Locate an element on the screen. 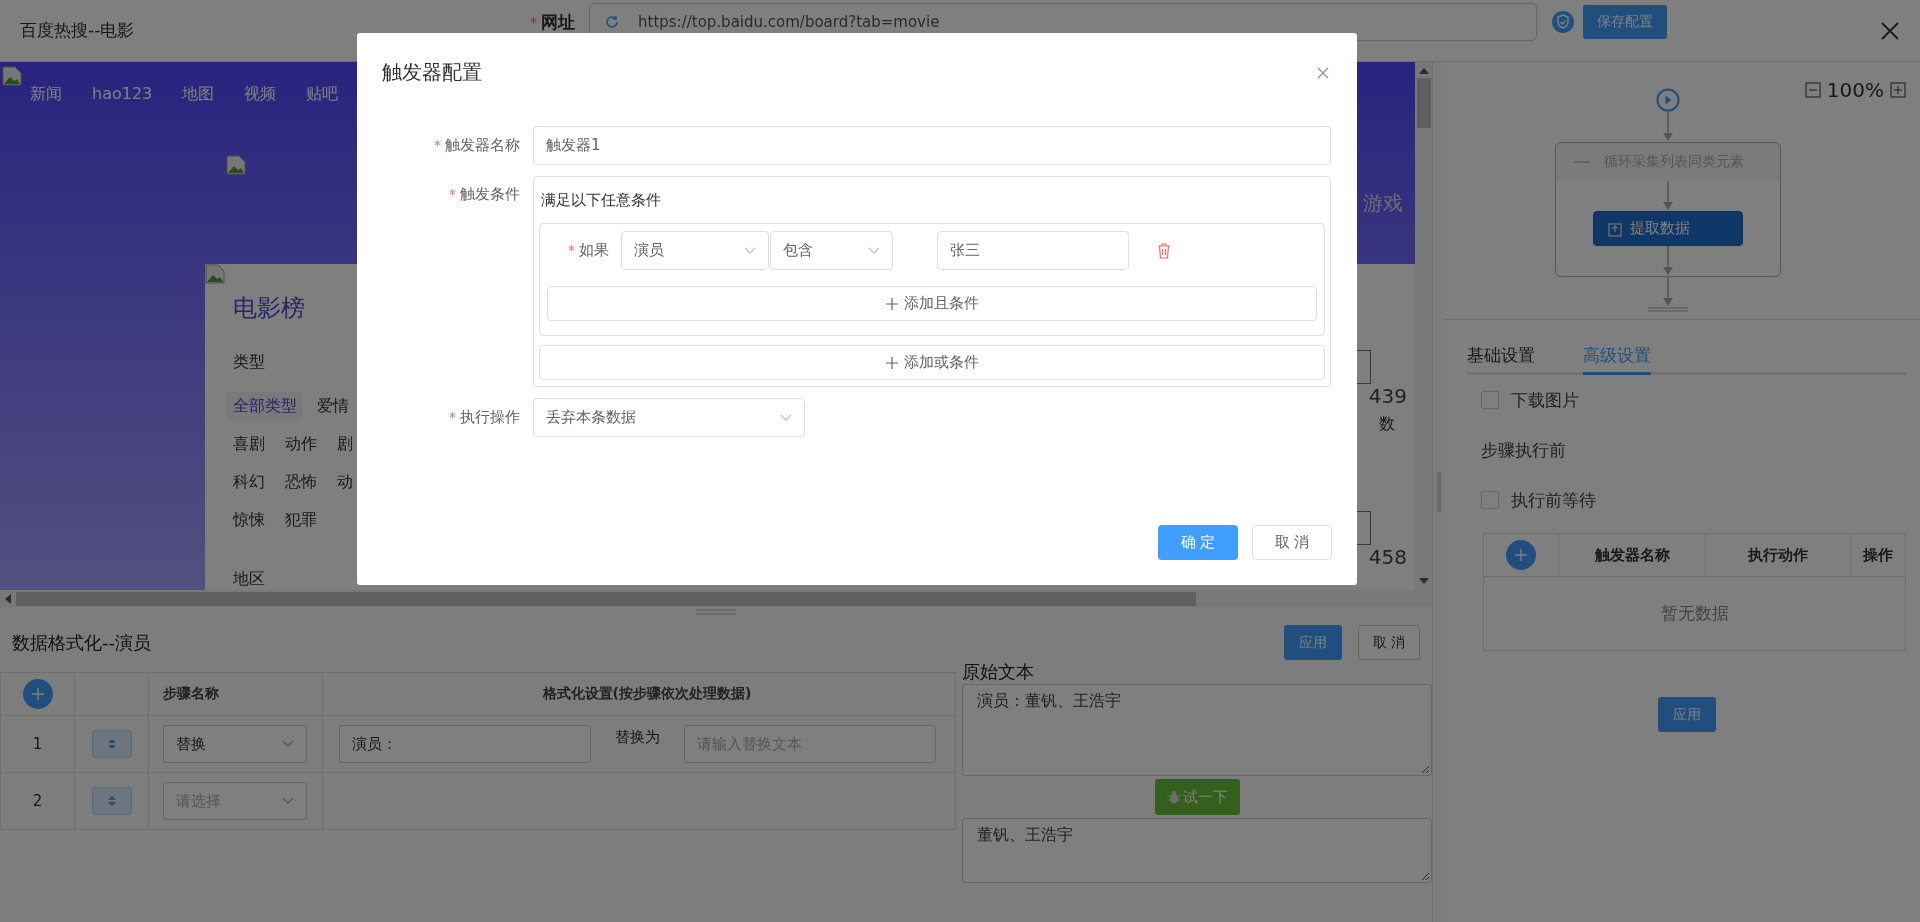  zoom-in-icon is located at coordinates (1898, 90).